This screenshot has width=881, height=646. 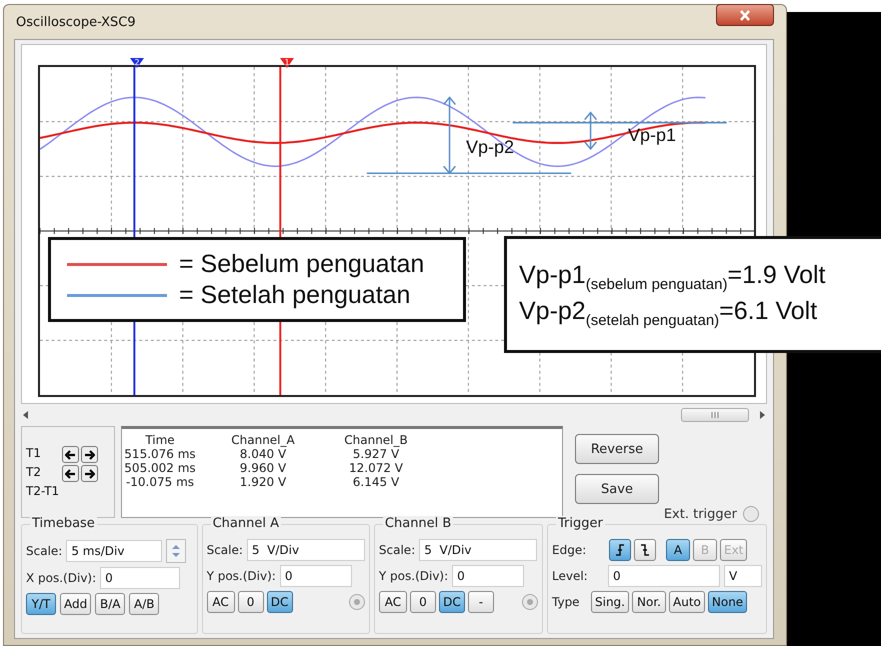 What do you see at coordinates (664, 576) in the screenshot?
I see `level-field: 0` at bounding box center [664, 576].